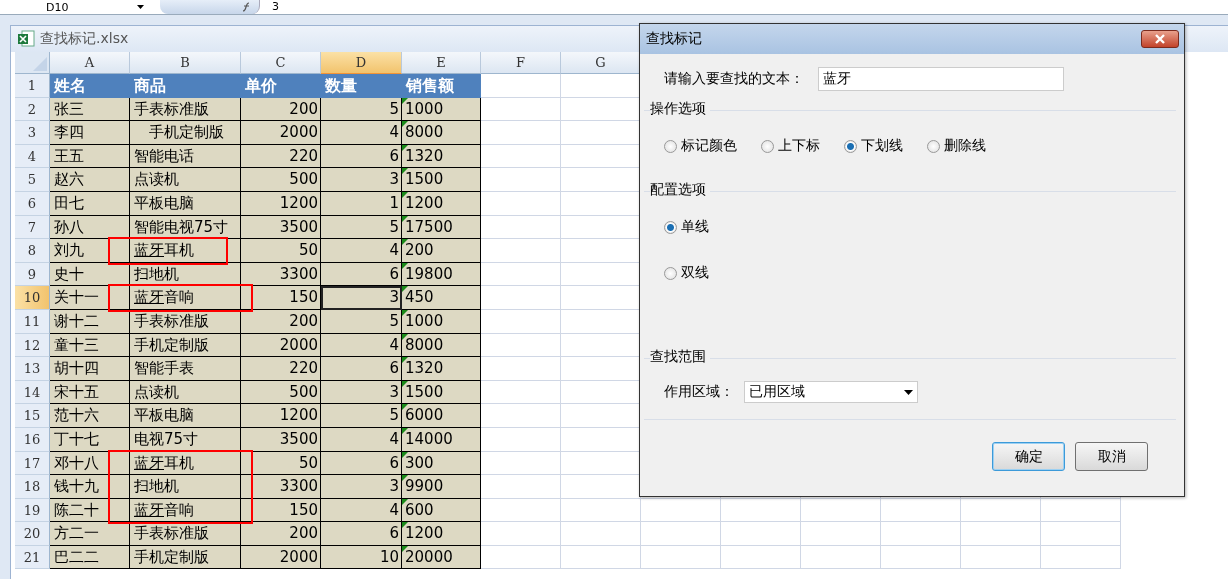  Describe the element at coordinates (32, 439) in the screenshot. I see `row-header: 16` at that location.